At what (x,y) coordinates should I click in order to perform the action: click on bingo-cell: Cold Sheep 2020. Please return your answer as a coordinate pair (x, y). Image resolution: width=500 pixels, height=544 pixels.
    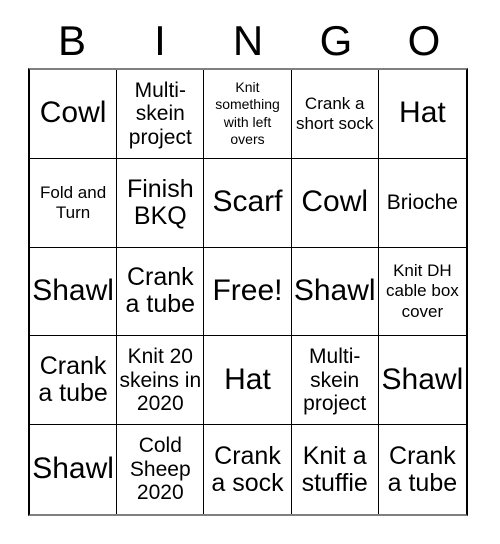
    Looking at the image, I should click on (161, 469).